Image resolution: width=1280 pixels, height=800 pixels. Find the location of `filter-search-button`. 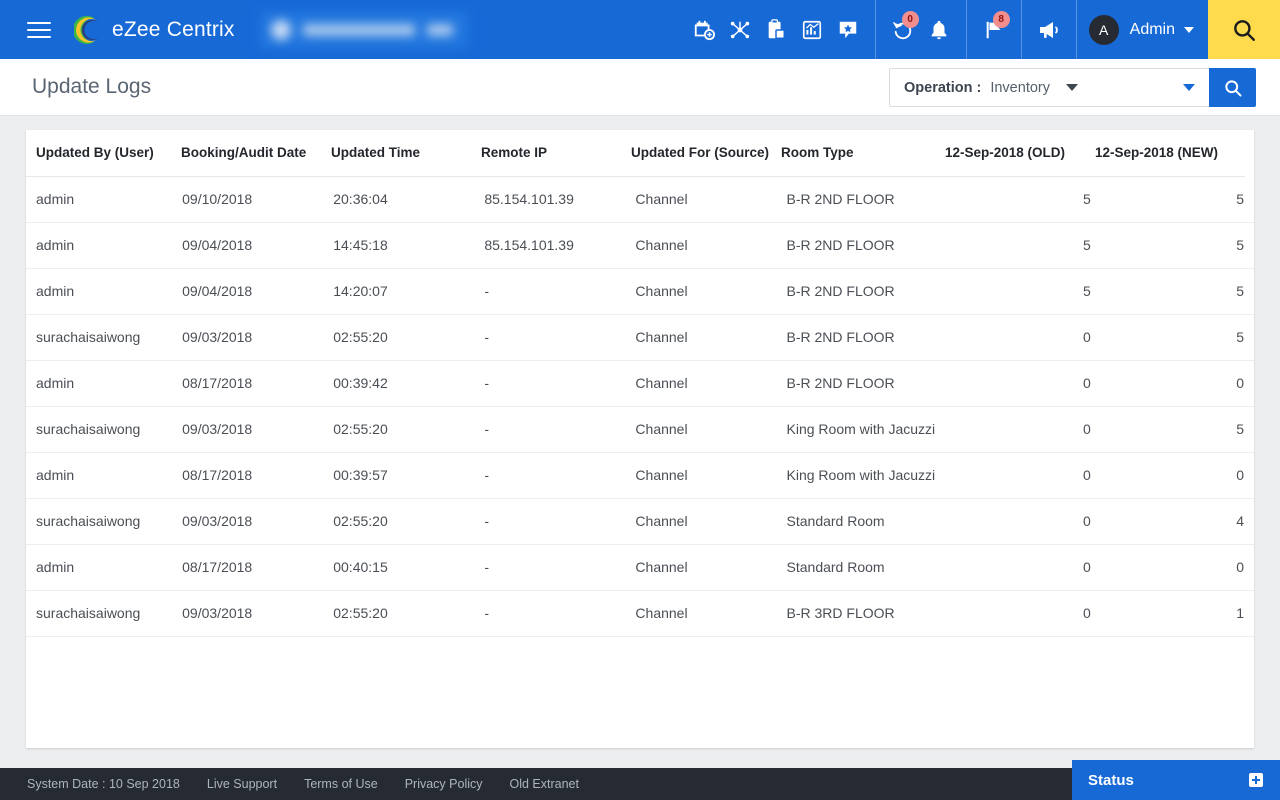

filter-search-button is located at coordinates (1232, 87).